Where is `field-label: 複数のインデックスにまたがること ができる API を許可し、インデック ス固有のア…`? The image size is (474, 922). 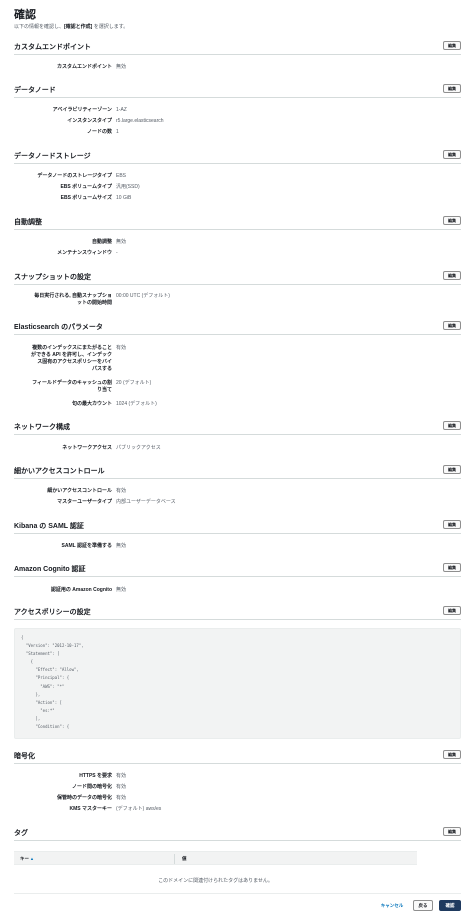 field-label: 複数のインデックスにまたがること ができる API を許可し、インデック ス固有のア… is located at coordinates (71, 358).